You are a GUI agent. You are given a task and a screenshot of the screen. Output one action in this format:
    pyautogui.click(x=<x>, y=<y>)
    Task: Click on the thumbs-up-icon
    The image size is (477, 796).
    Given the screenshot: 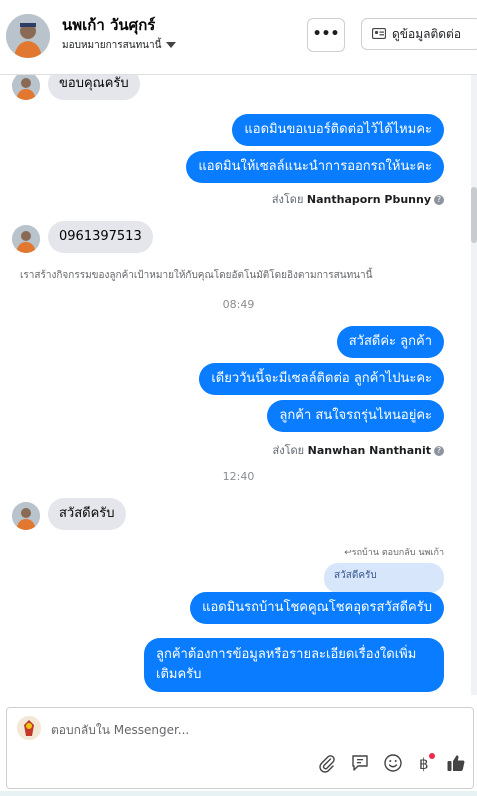 What is the action you would take?
    pyautogui.click(x=456, y=763)
    